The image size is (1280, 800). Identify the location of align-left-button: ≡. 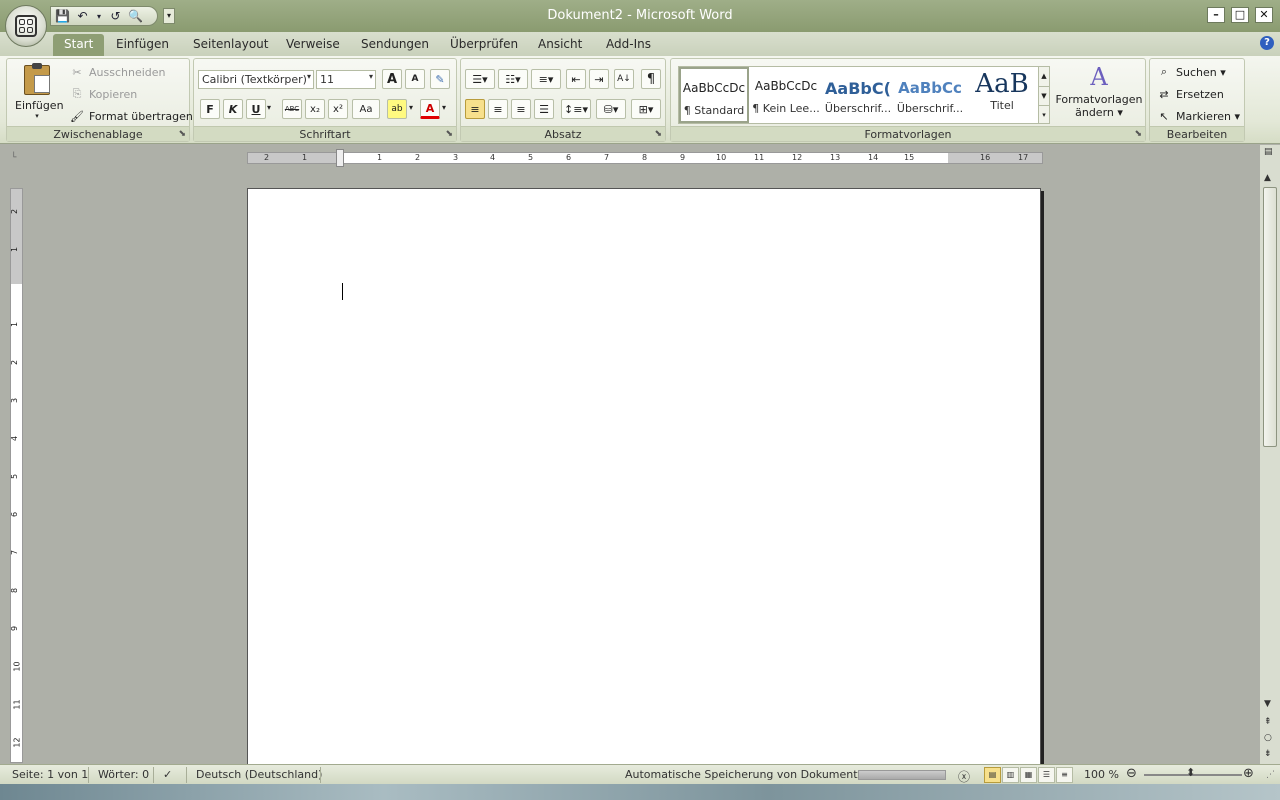
(475, 109).